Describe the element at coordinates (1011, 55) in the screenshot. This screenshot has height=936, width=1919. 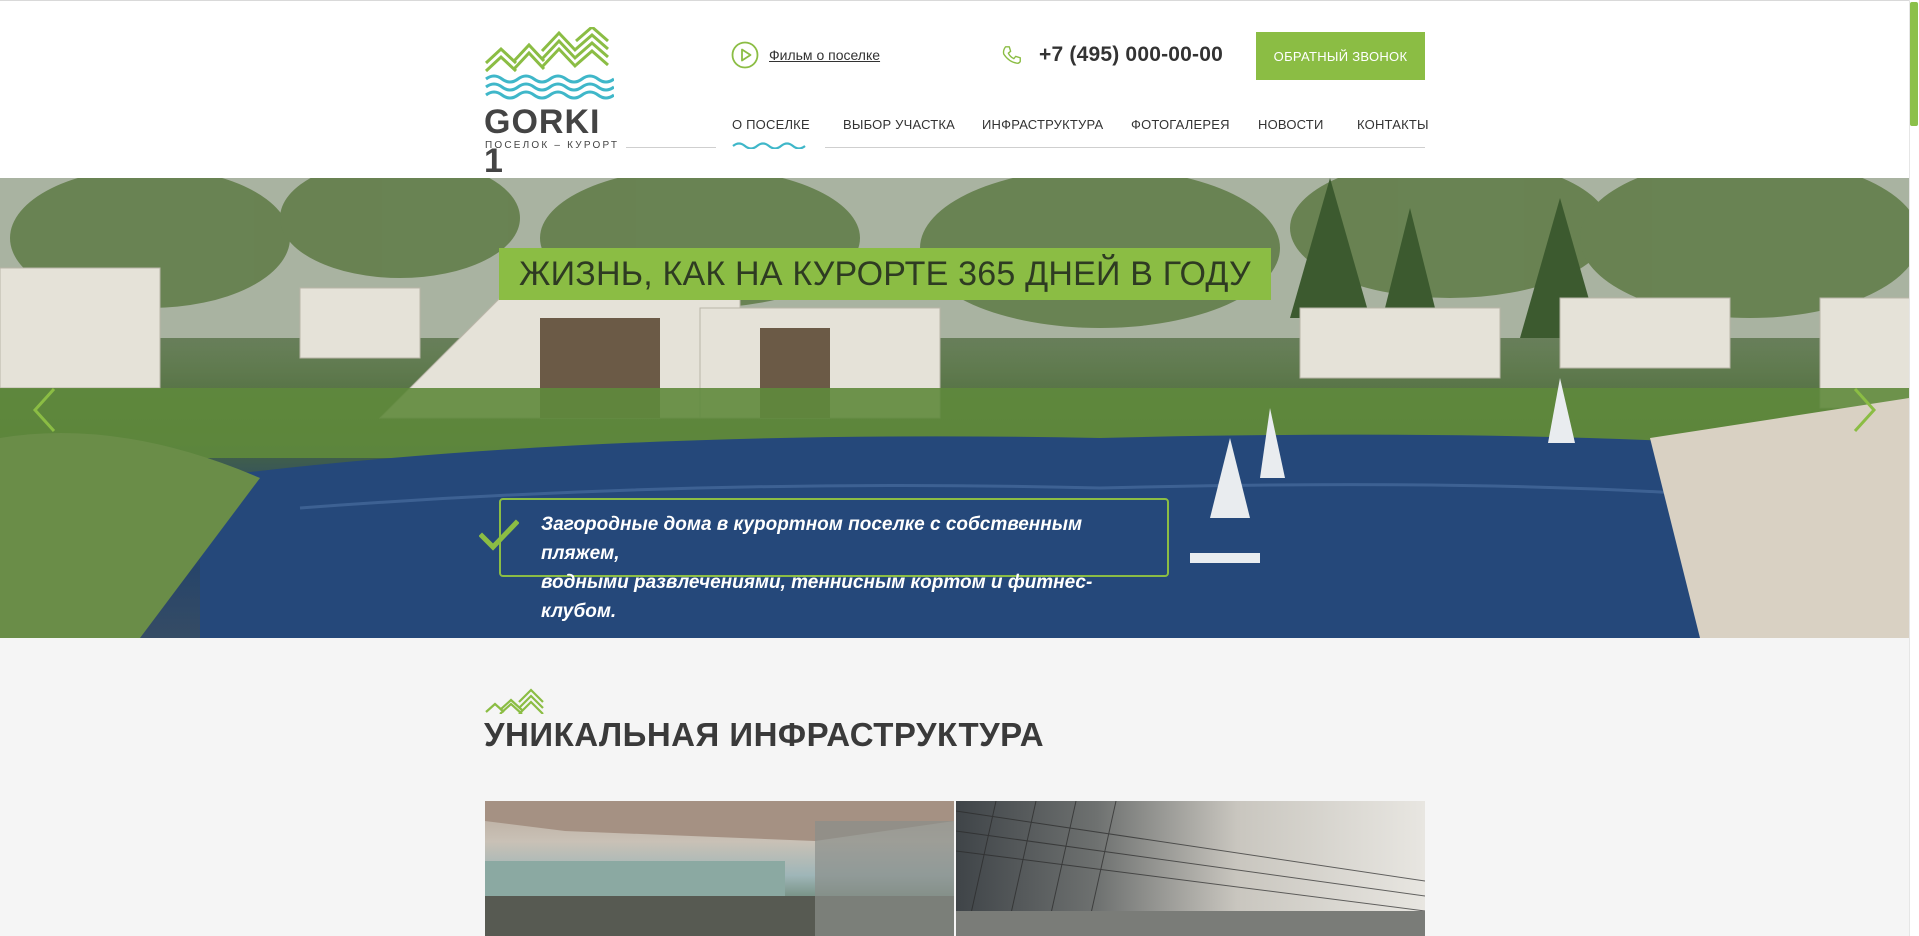
I see `phone-icon` at that location.